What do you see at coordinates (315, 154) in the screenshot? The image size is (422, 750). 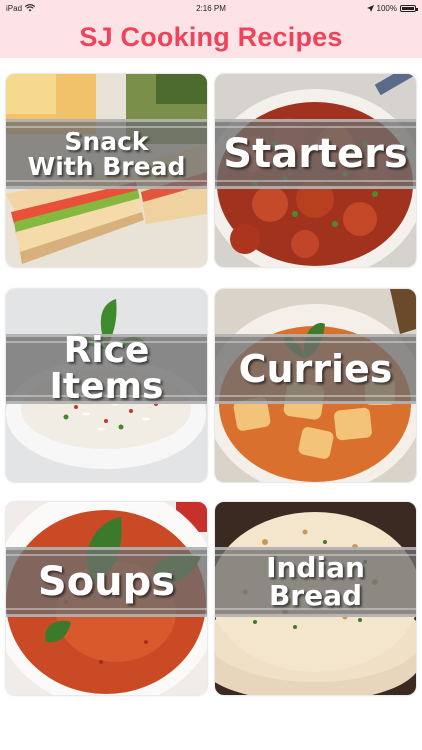 I see `category-label: Starters` at bounding box center [315, 154].